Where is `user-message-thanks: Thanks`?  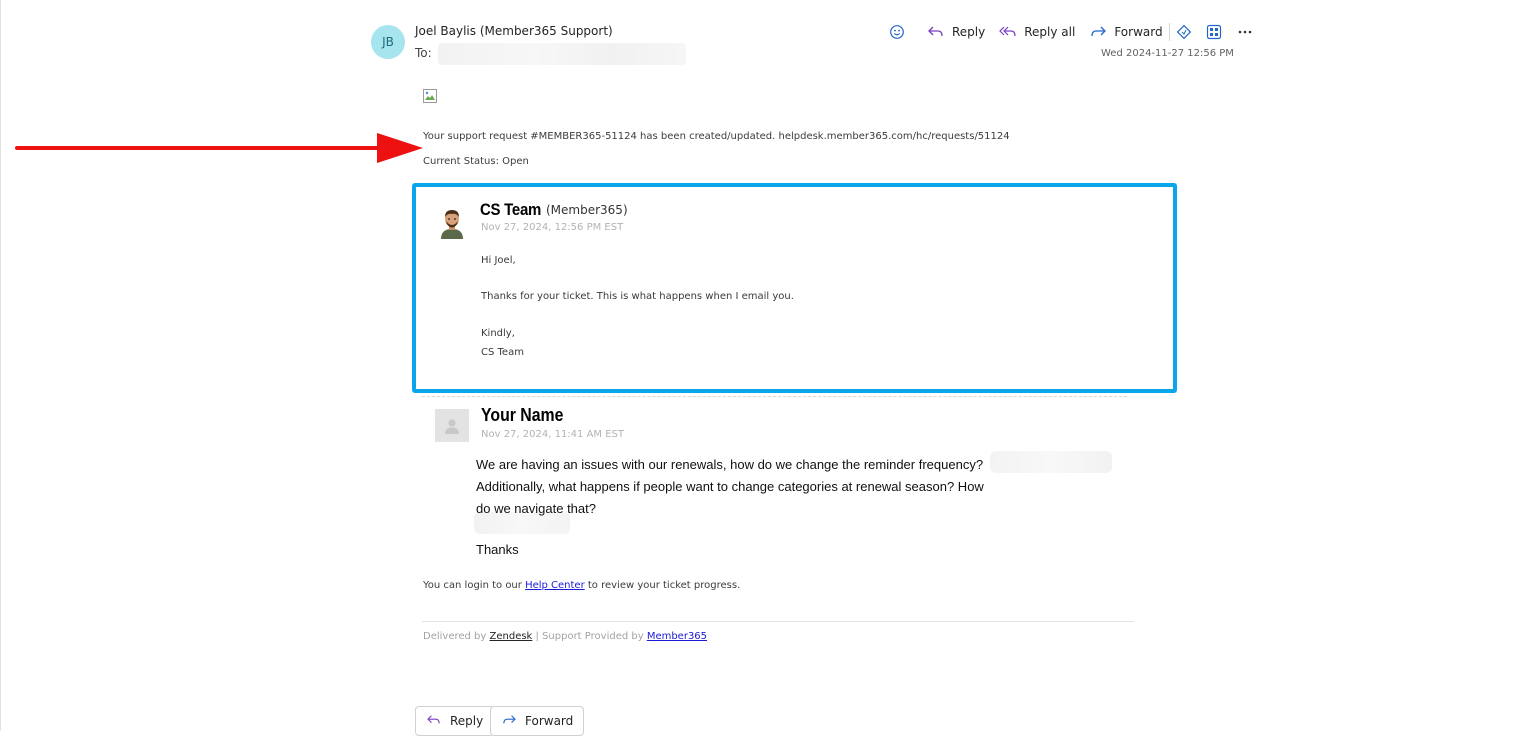 user-message-thanks: Thanks is located at coordinates (497, 549).